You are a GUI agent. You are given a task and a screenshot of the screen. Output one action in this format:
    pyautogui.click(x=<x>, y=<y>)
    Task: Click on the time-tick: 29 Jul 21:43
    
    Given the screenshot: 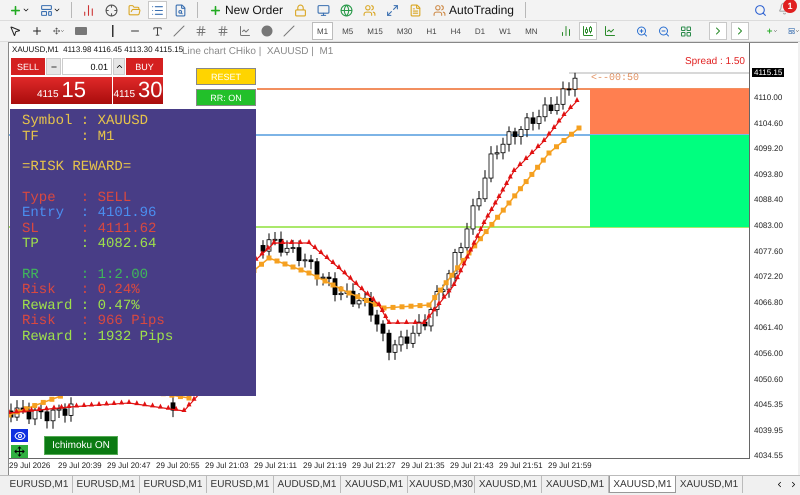 What is the action you would take?
    pyautogui.click(x=472, y=465)
    